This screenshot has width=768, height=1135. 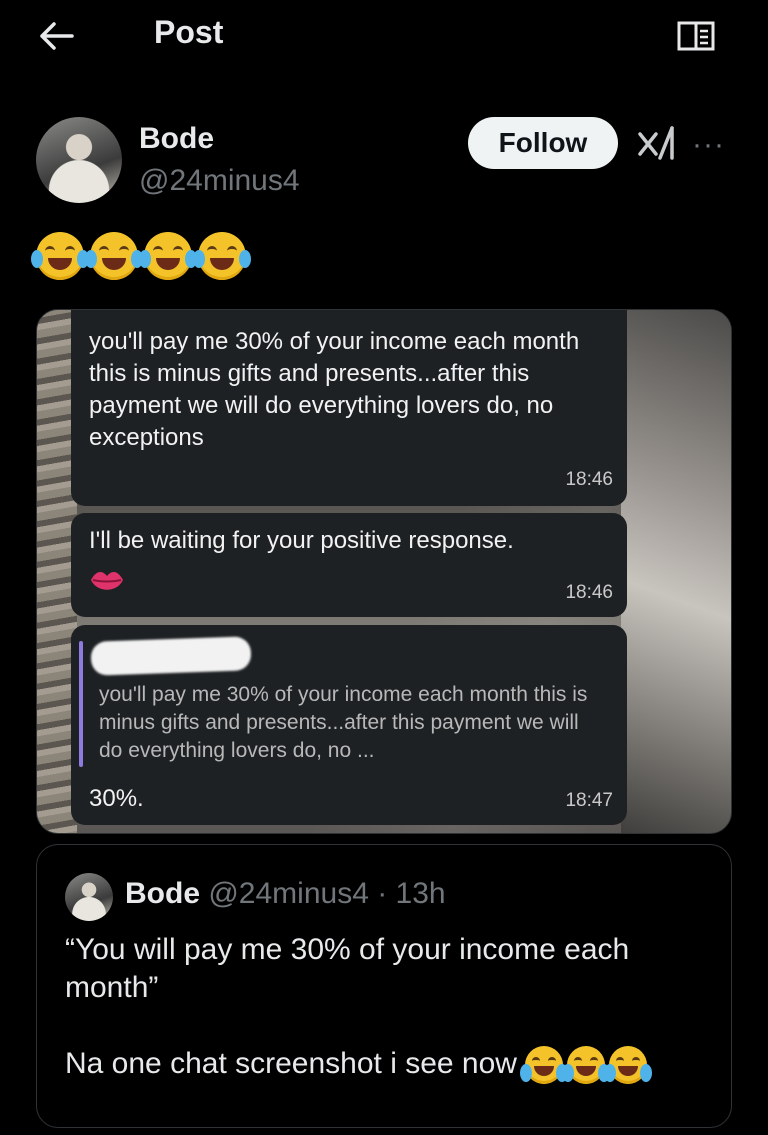 I want to click on back-button, so click(x=56, y=36).